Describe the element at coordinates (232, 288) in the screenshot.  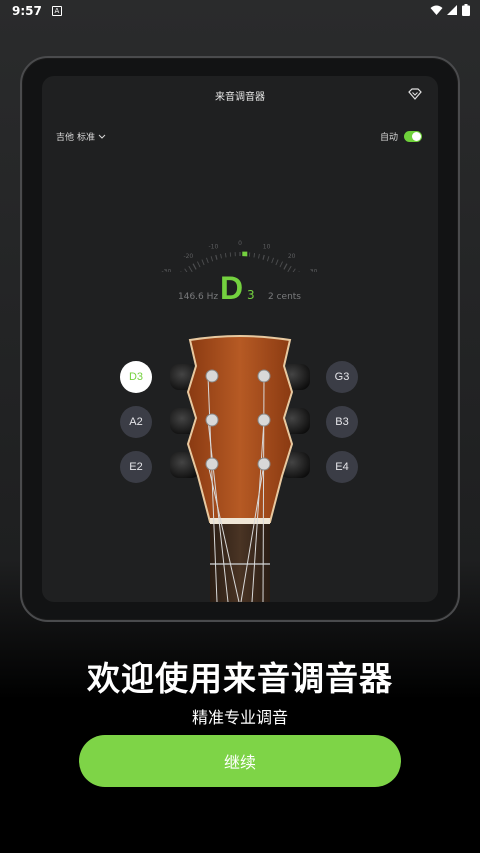
I see `detected-note: D` at that location.